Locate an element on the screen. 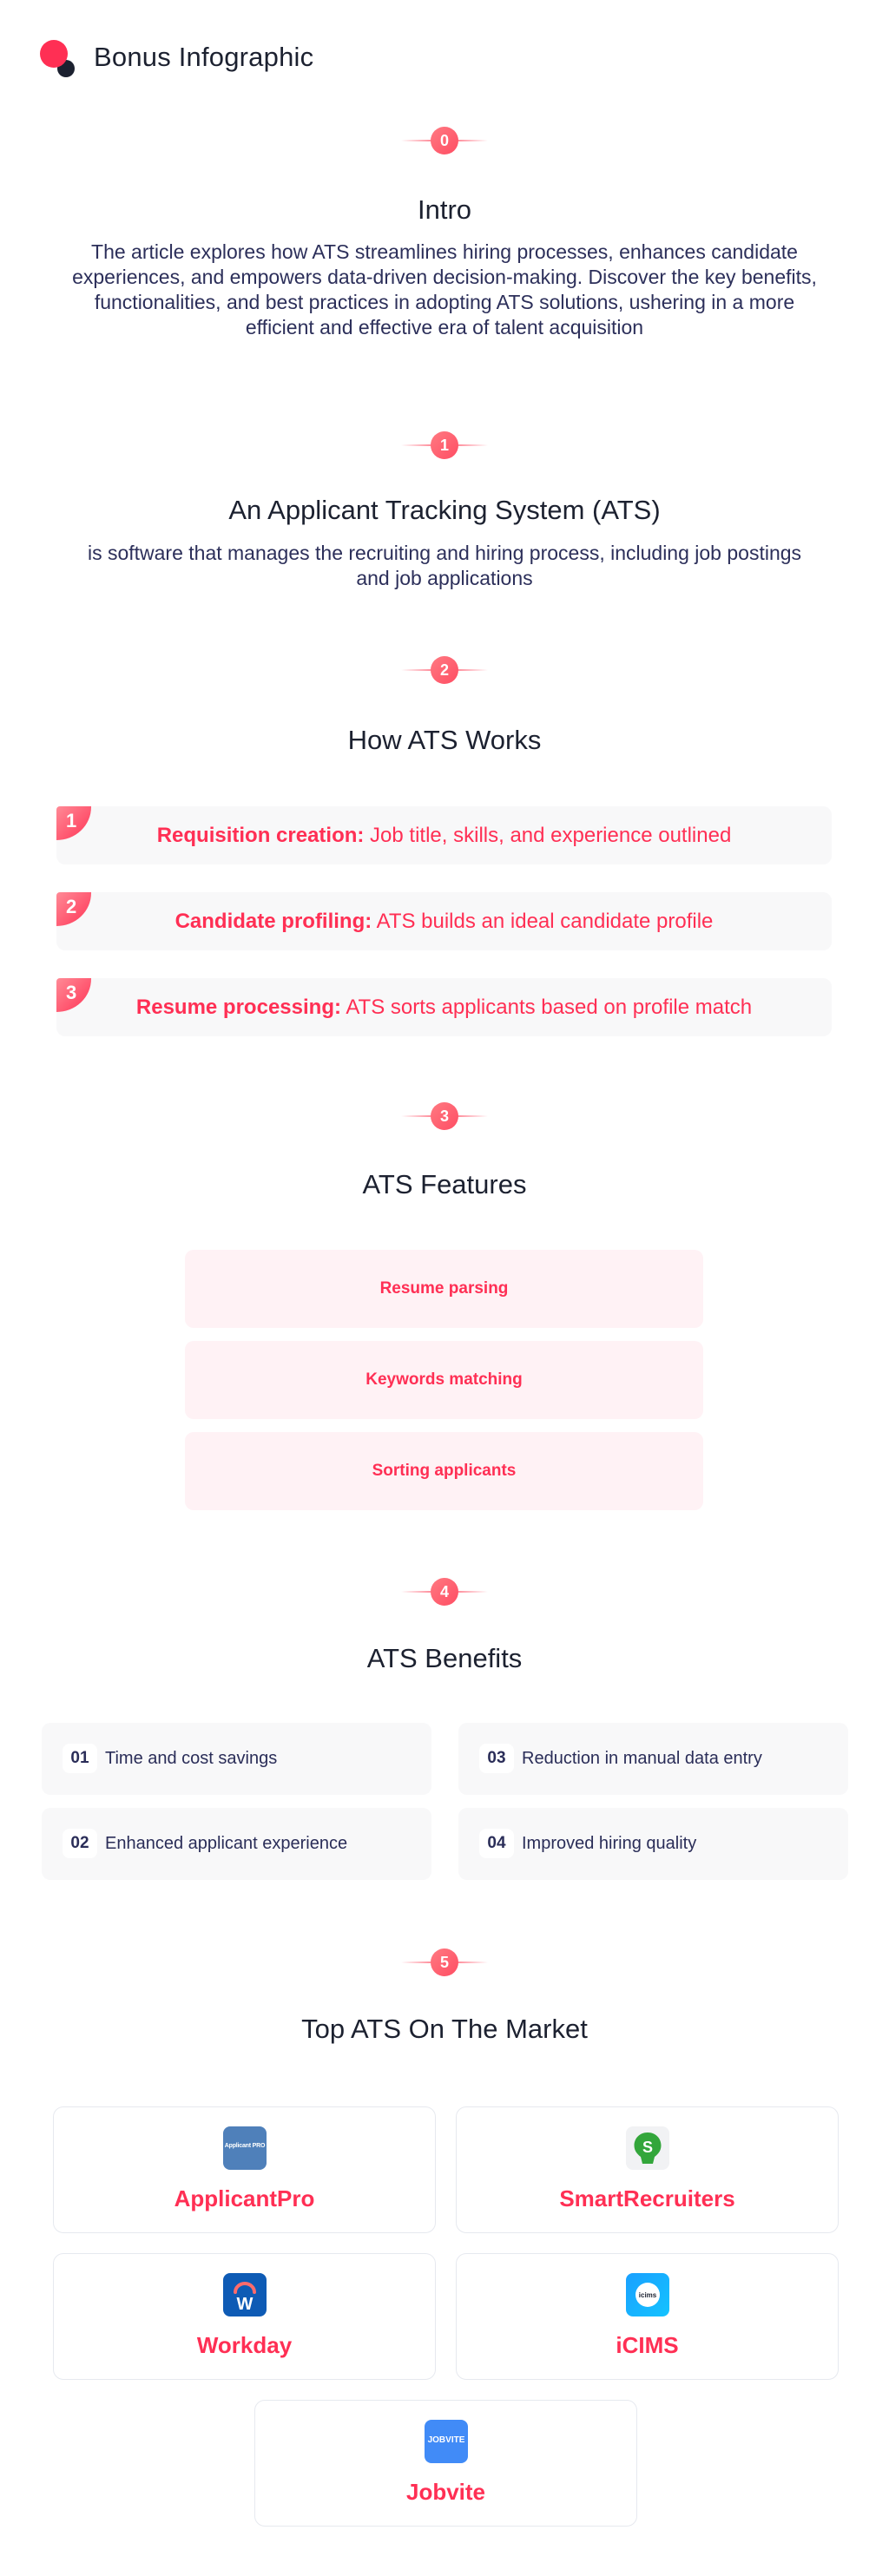 The width and height of the screenshot is (889, 2576). jobvite-logo-icon: JOBVITE is located at coordinates (447, 2441).